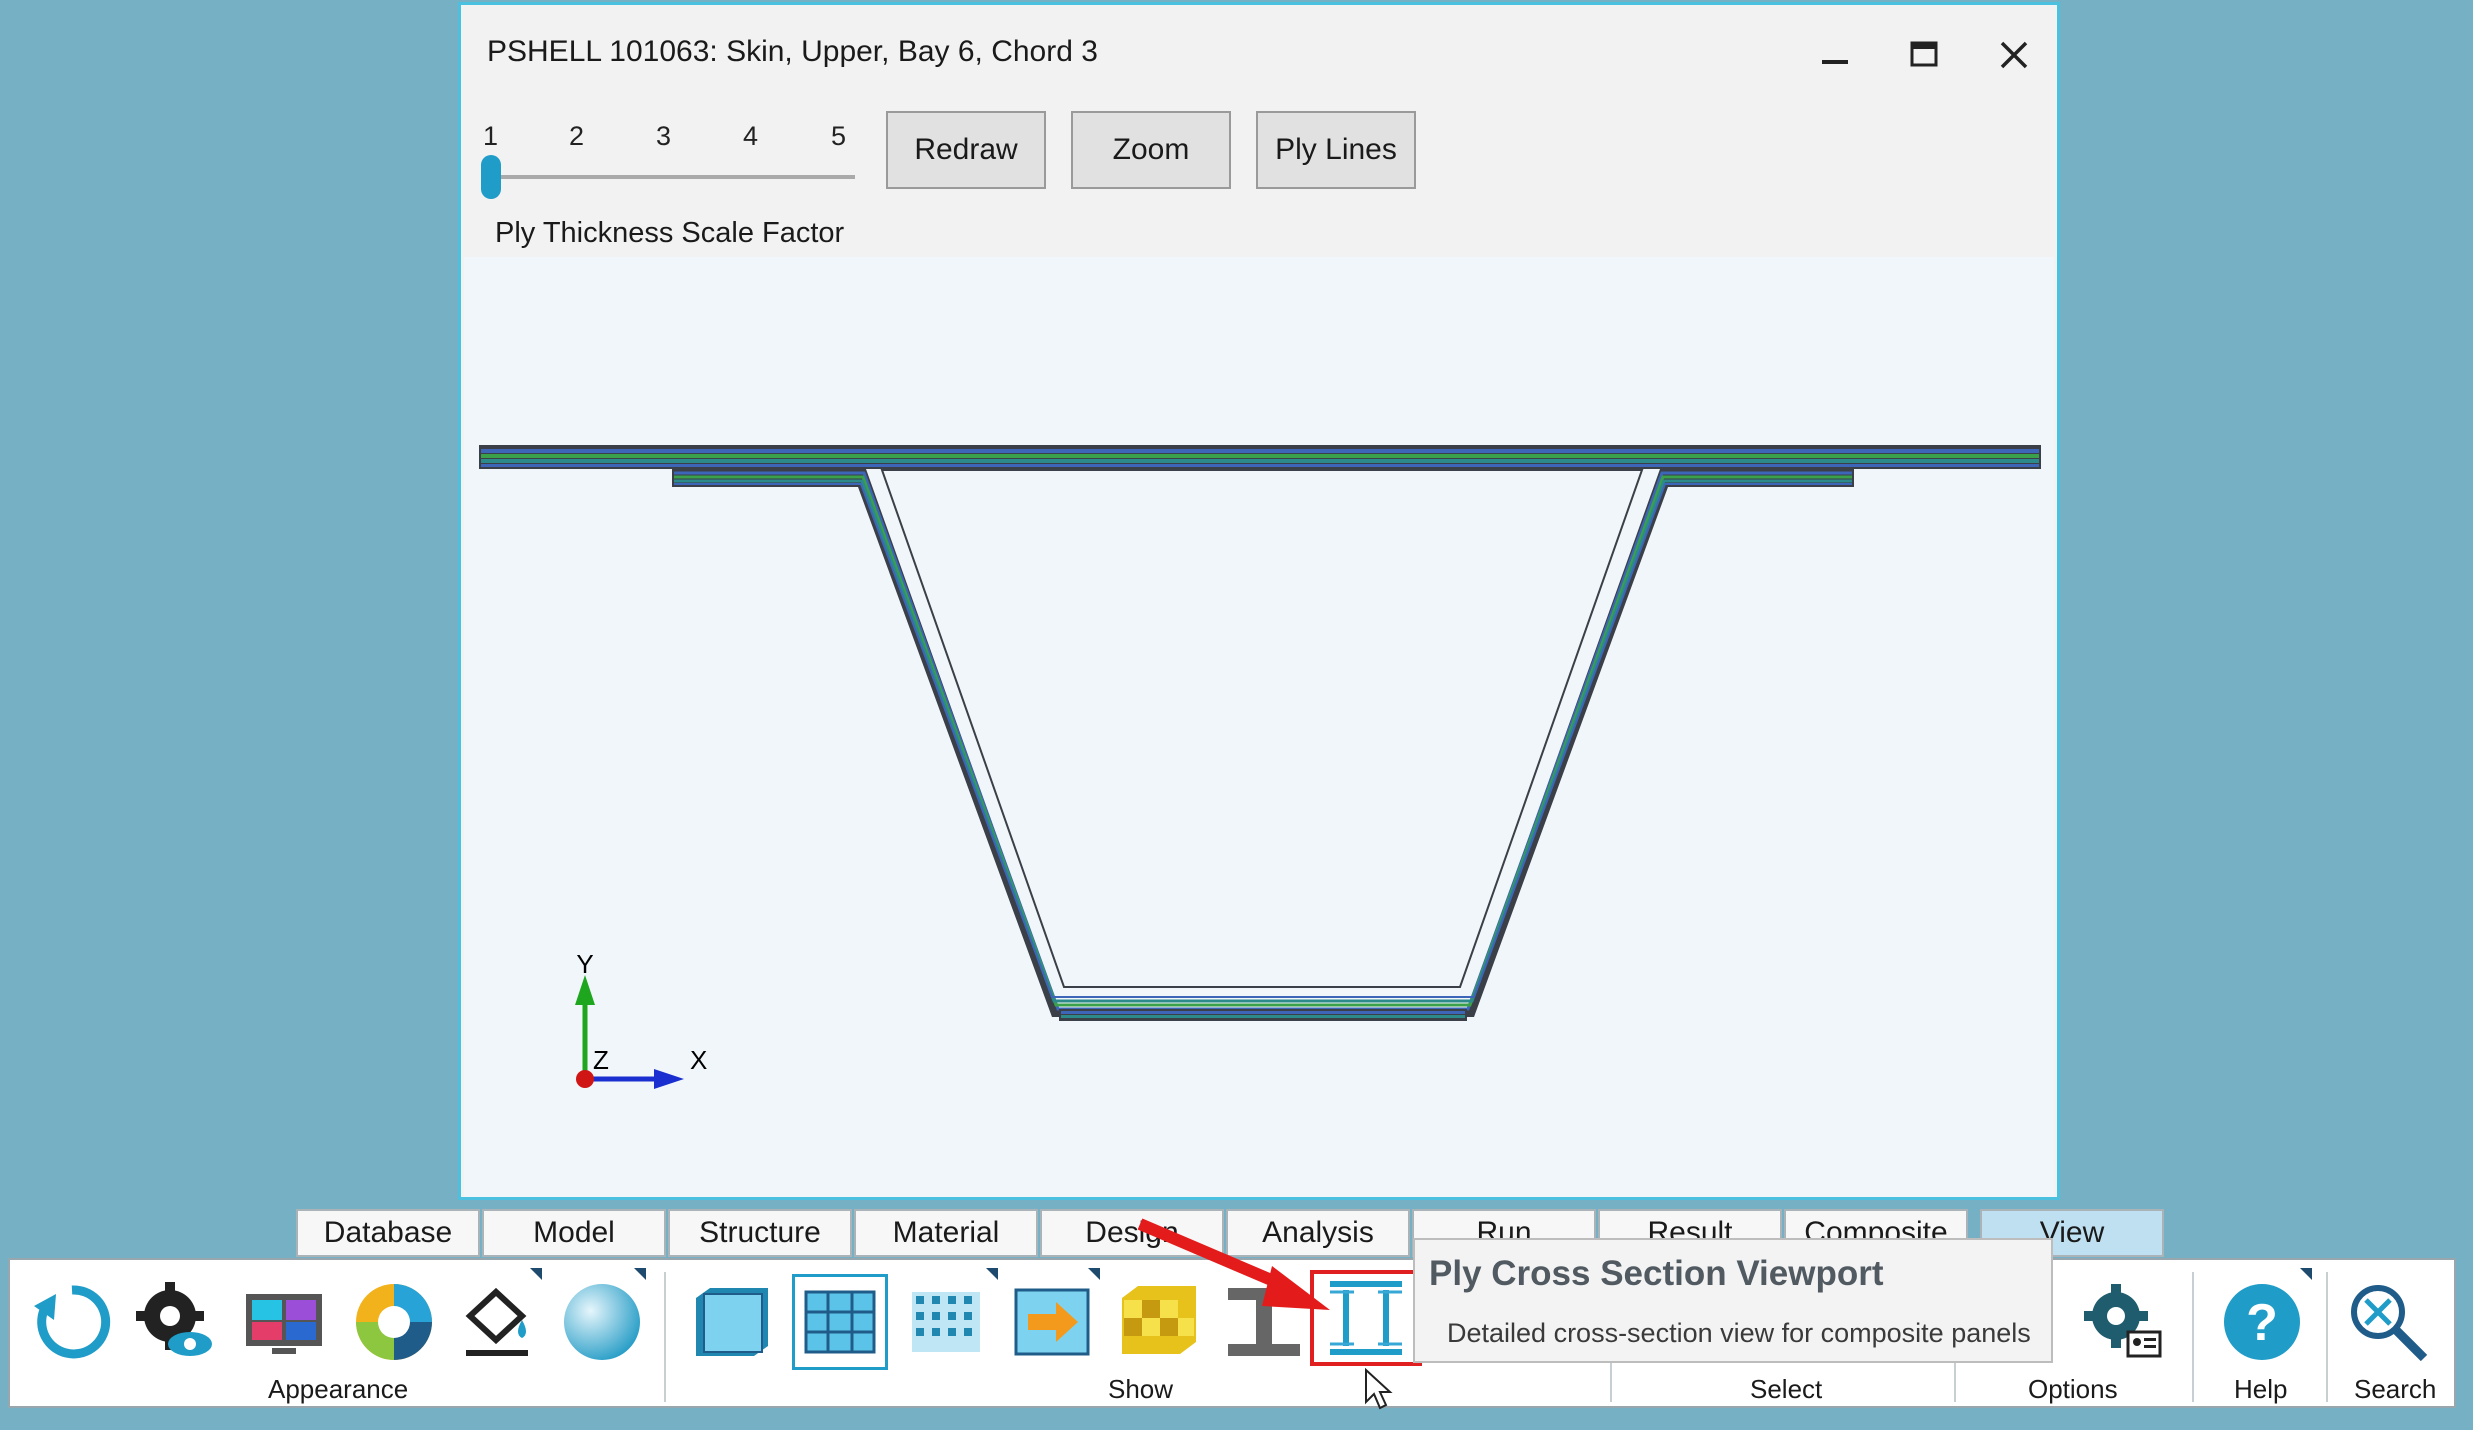  Describe the element at coordinates (1835, 55) in the screenshot. I see `minimize-button` at that location.